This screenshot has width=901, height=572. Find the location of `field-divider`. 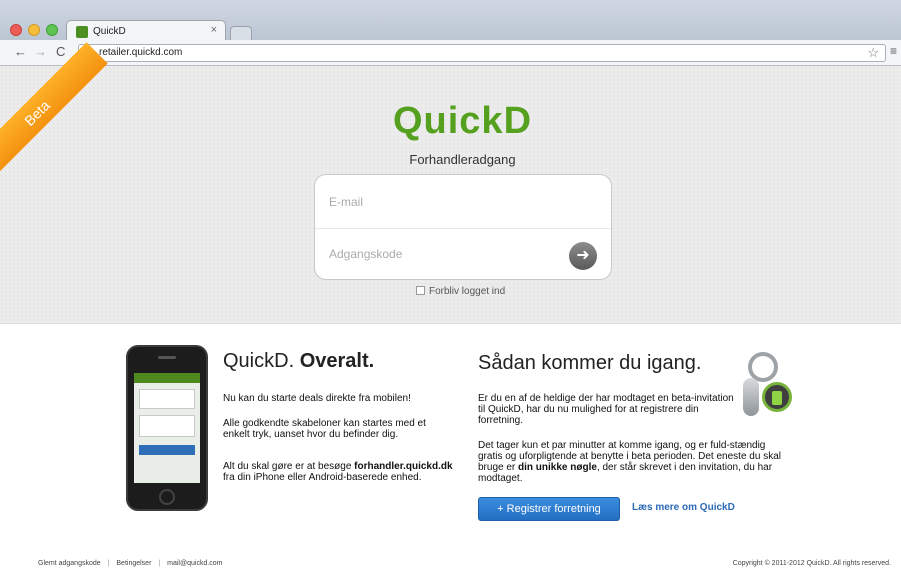

field-divider is located at coordinates (463, 228).